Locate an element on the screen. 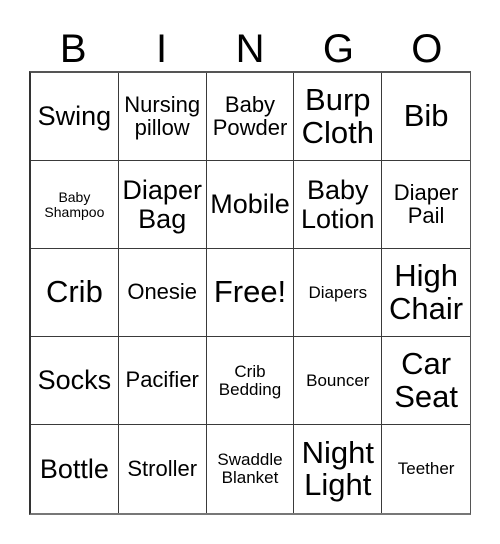  bingo-cell-label: Swaddle Blanket is located at coordinates (250, 468).